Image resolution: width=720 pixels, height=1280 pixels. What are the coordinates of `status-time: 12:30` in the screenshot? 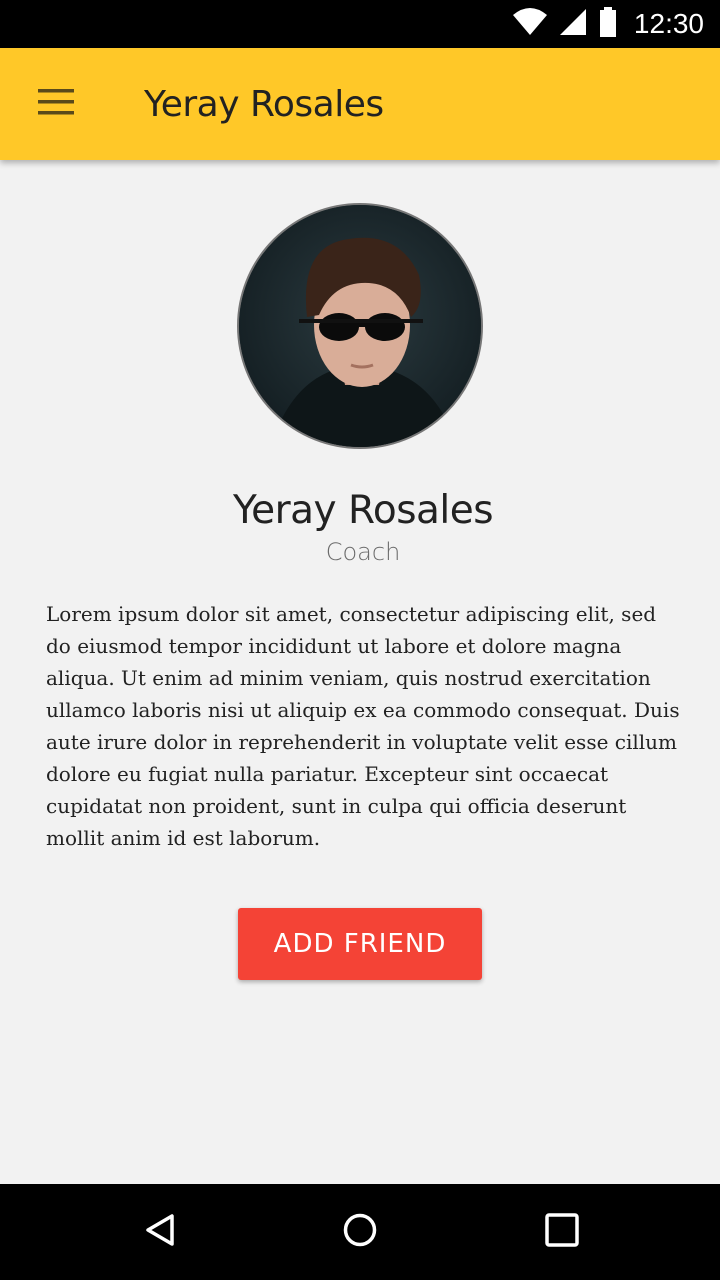 It's located at (668, 23).